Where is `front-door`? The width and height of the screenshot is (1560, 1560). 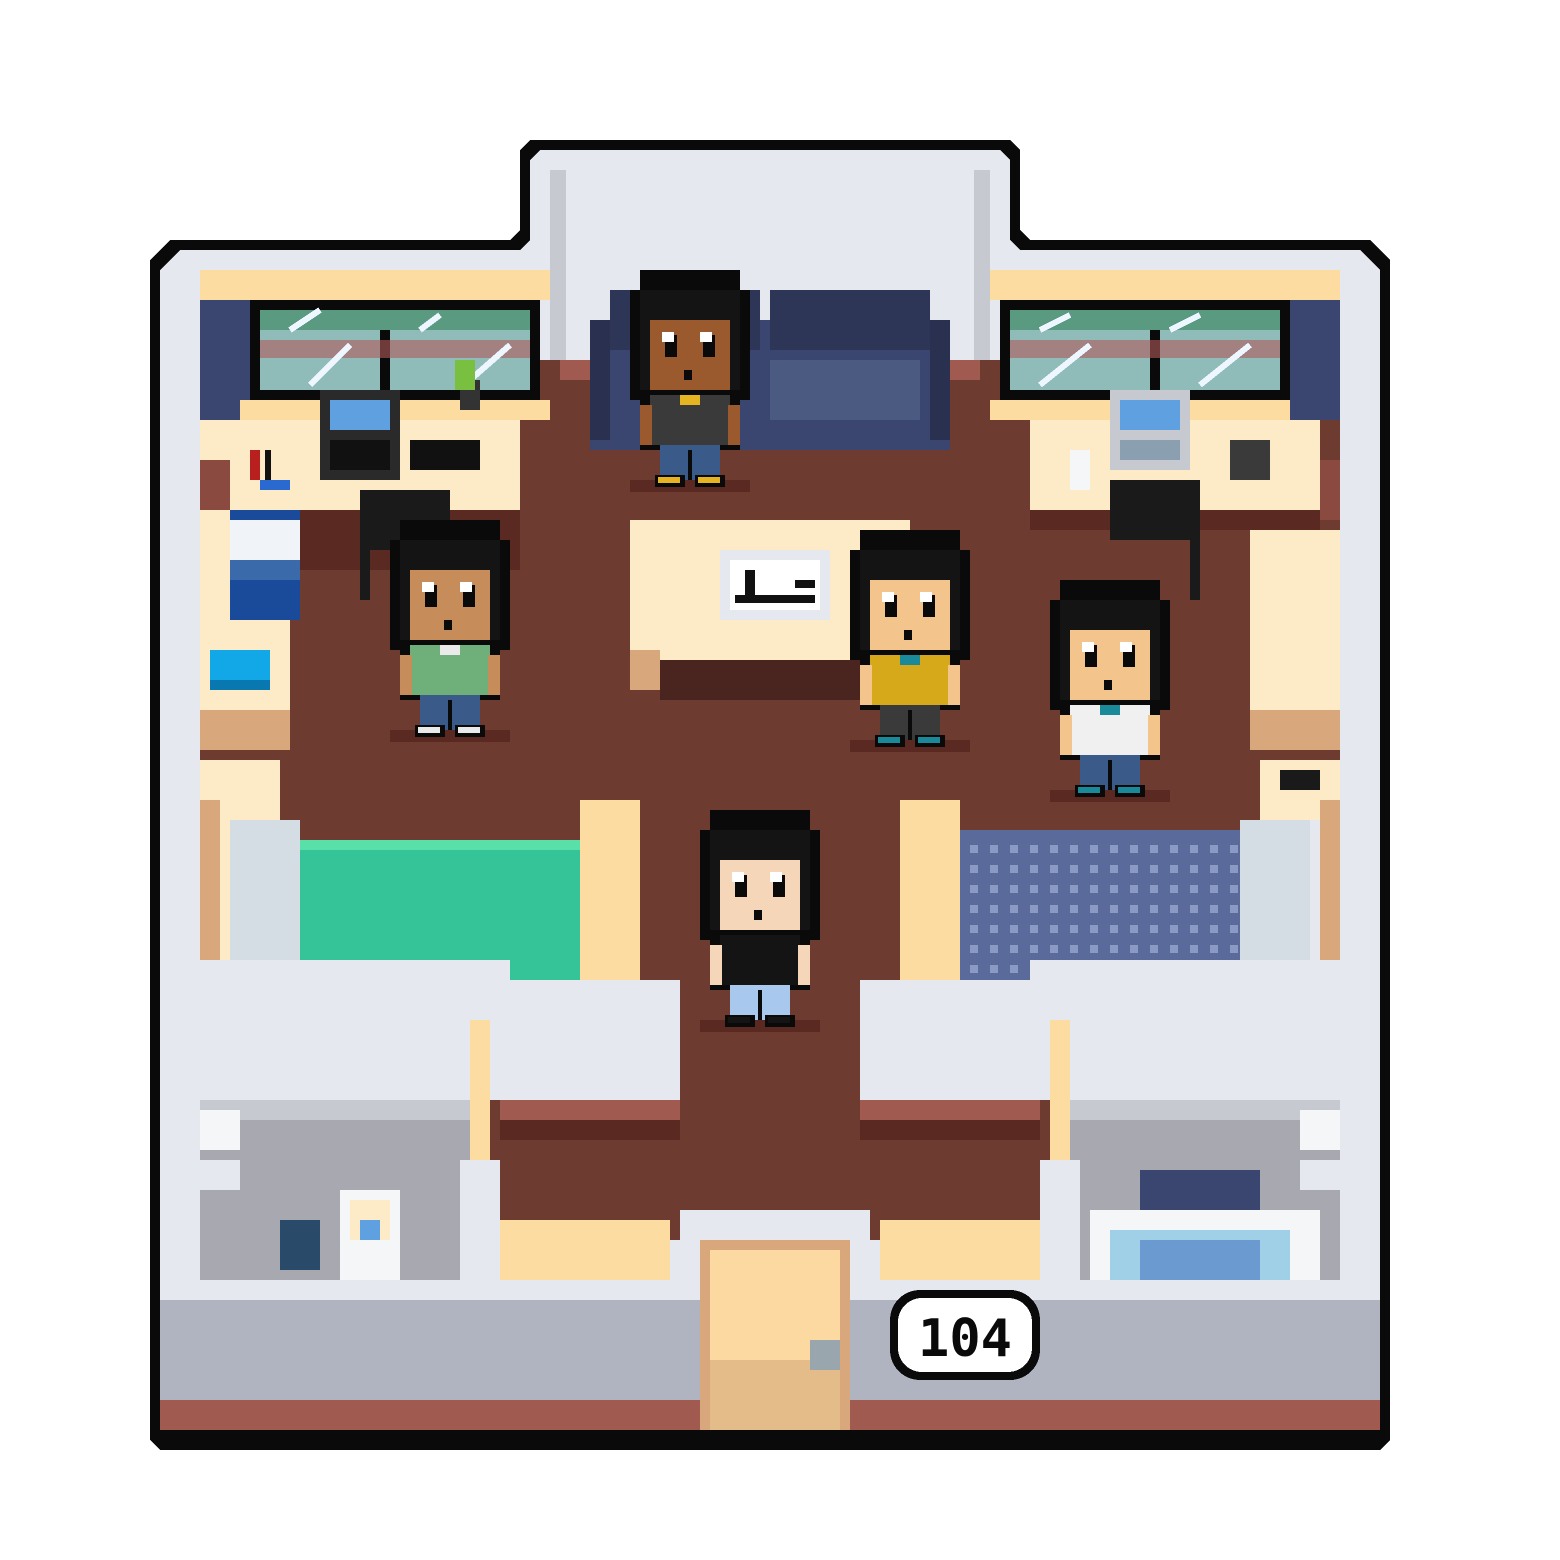
front-door is located at coordinates (775, 1335).